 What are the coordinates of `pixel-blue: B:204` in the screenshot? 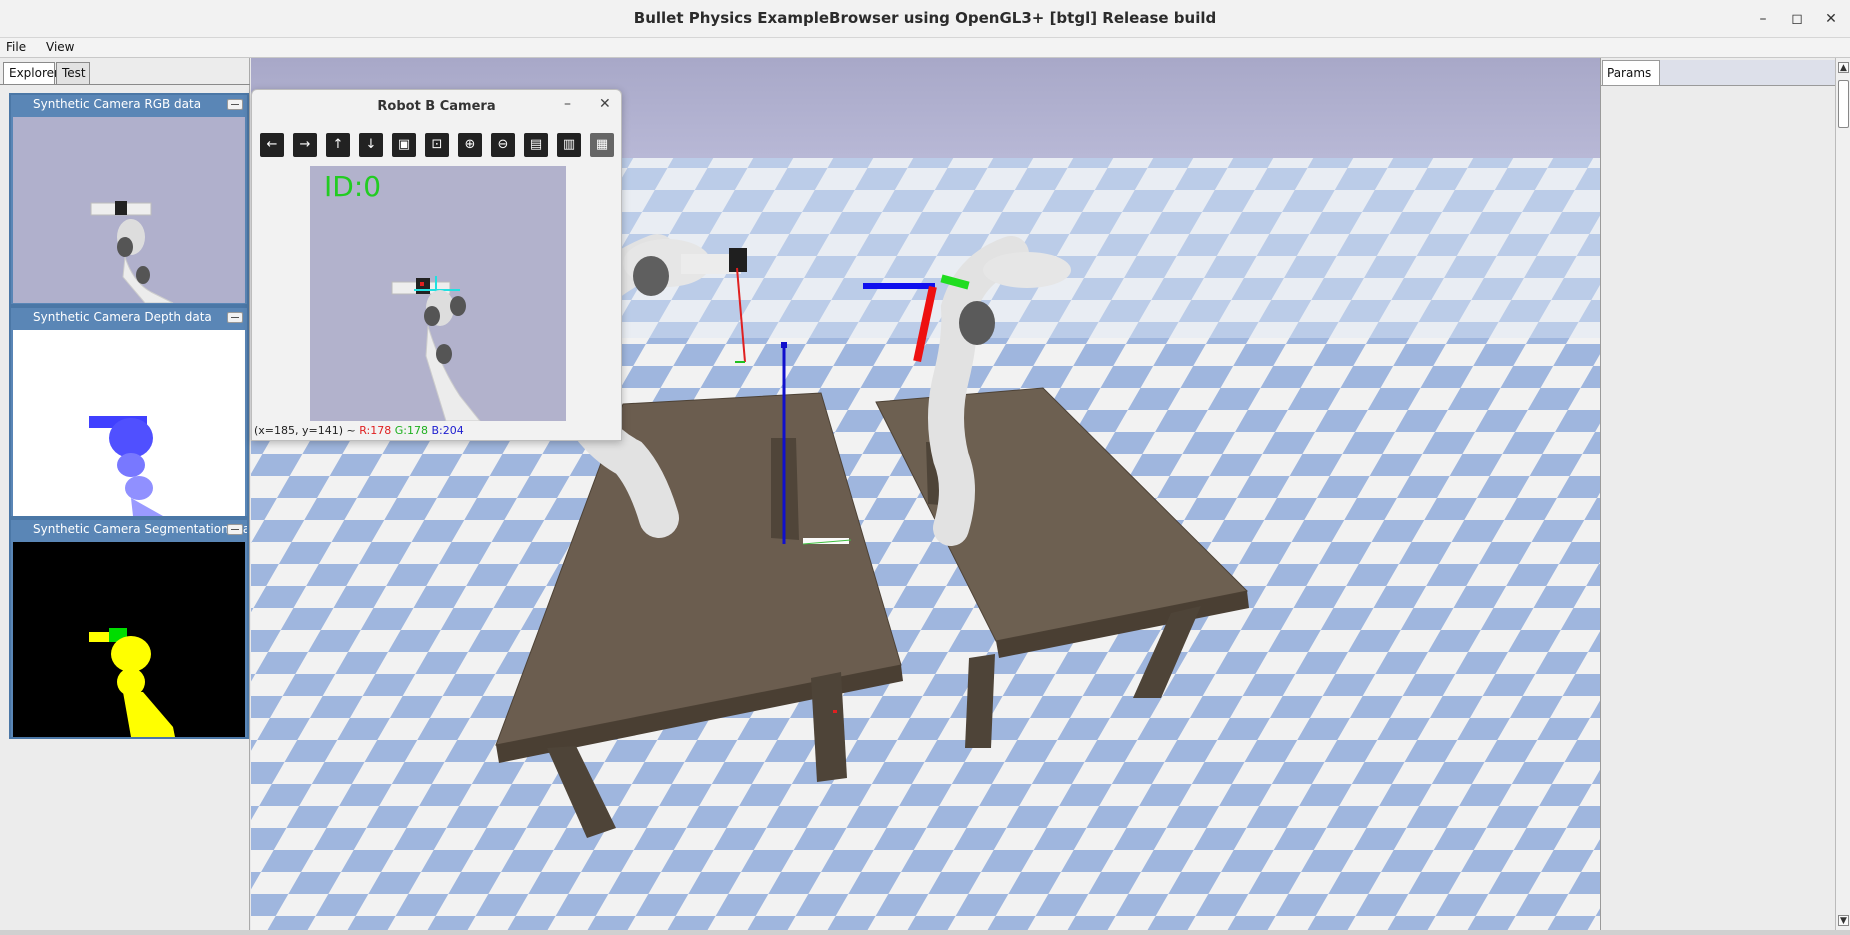 It's located at (447, 430).